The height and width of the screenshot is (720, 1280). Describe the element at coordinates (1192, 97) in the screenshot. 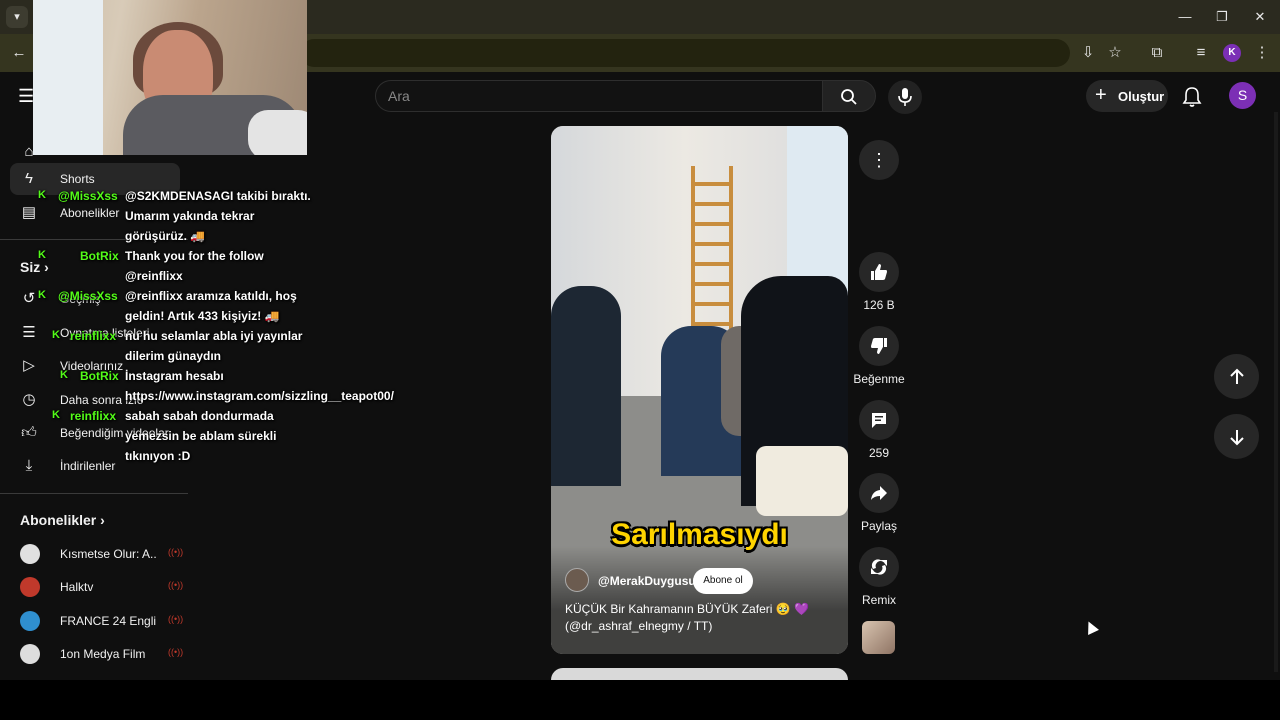

I see `notifications-bell-icon` at that location.